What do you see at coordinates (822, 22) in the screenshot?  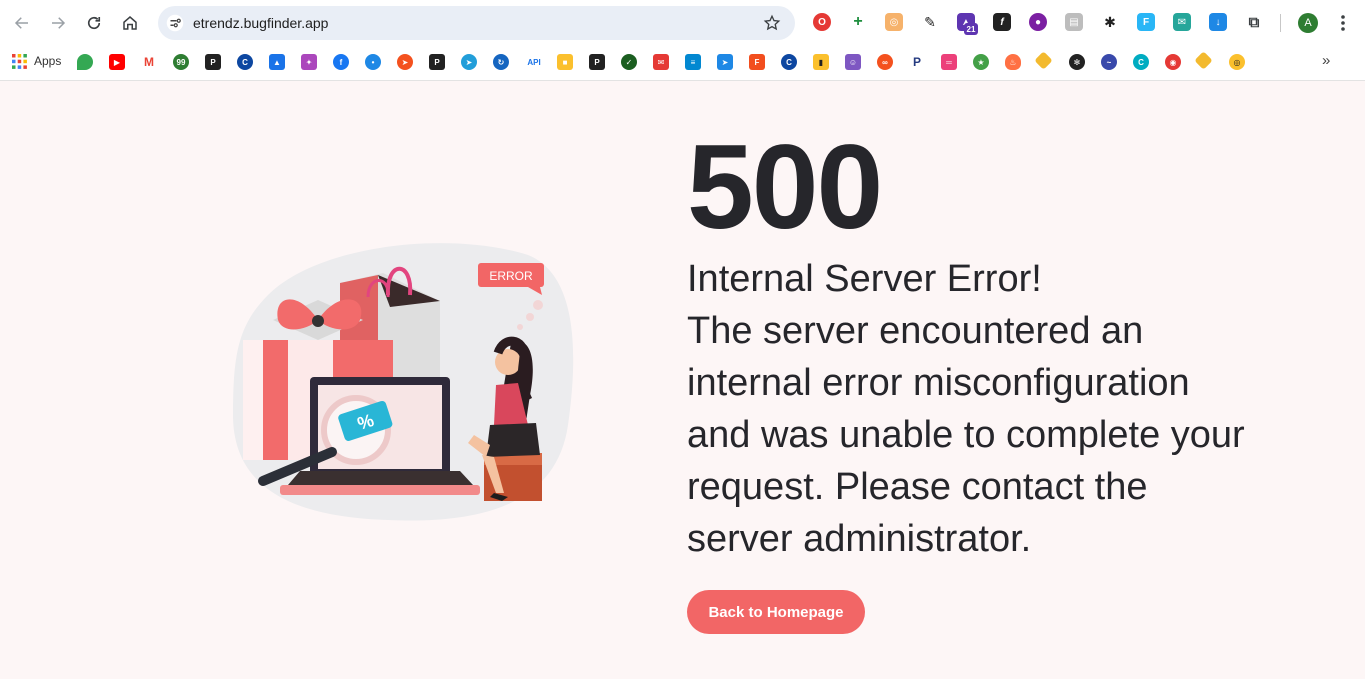 I see `opera-extension-icon: O` at bounding box center [822, 22].